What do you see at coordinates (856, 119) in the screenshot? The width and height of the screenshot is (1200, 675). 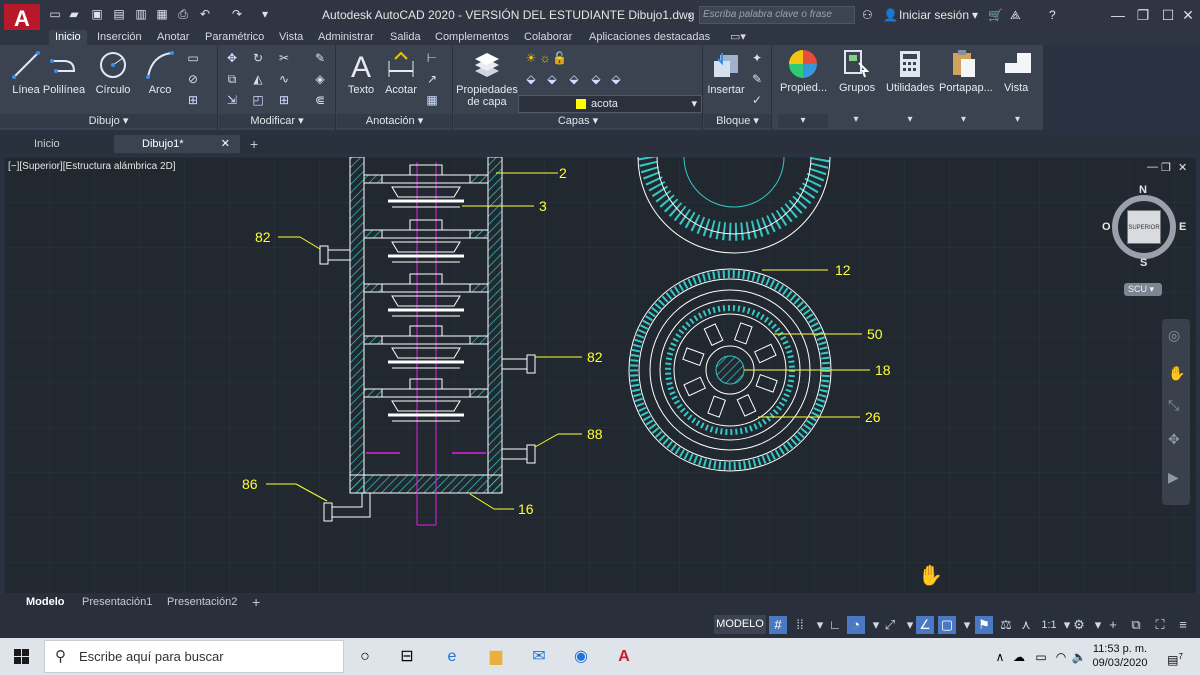 I see `grupos-dropdown-icon: ▾` at bounding box center [856, 119].